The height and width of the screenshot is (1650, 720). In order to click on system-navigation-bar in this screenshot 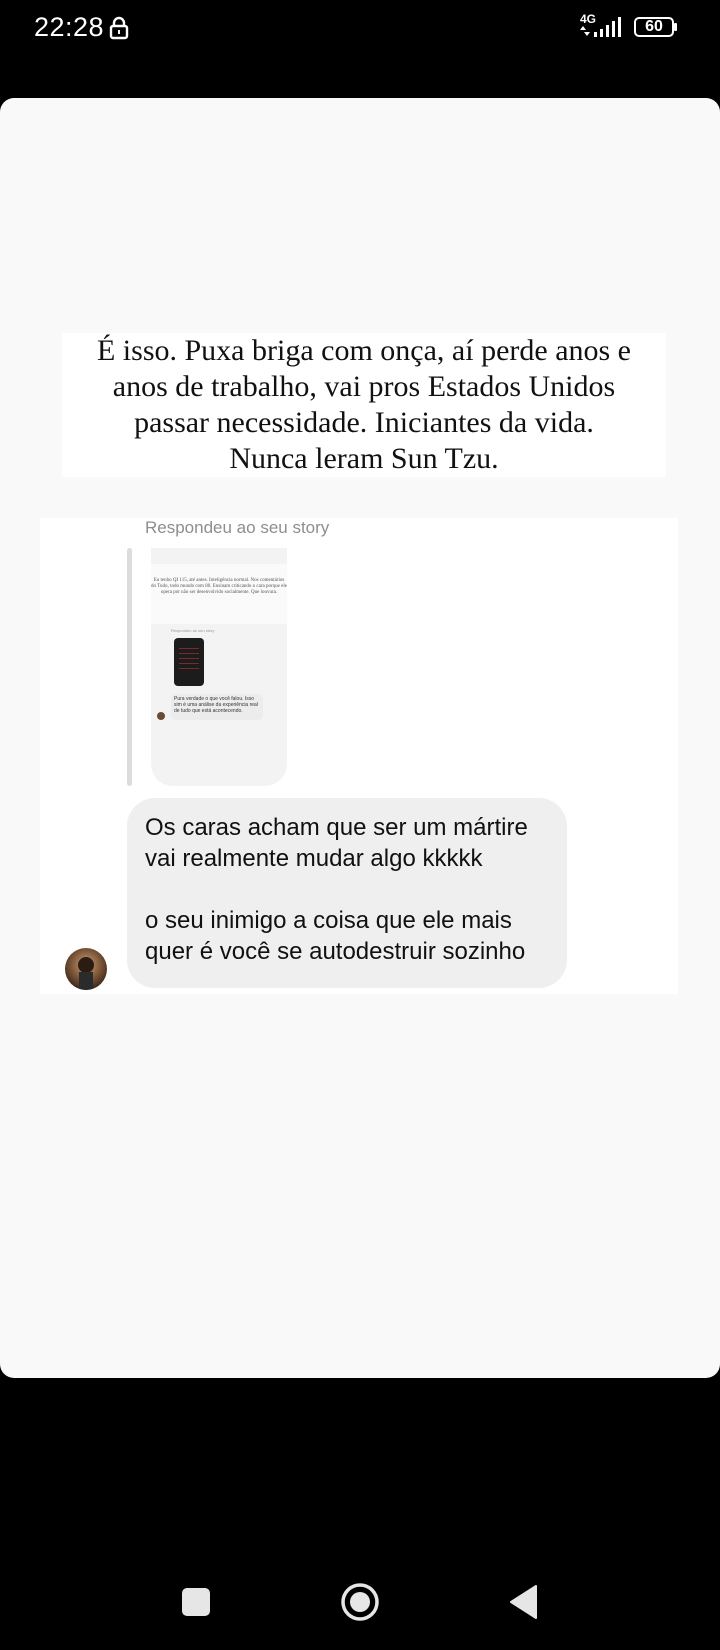, I will do `click(360, 1605)`.